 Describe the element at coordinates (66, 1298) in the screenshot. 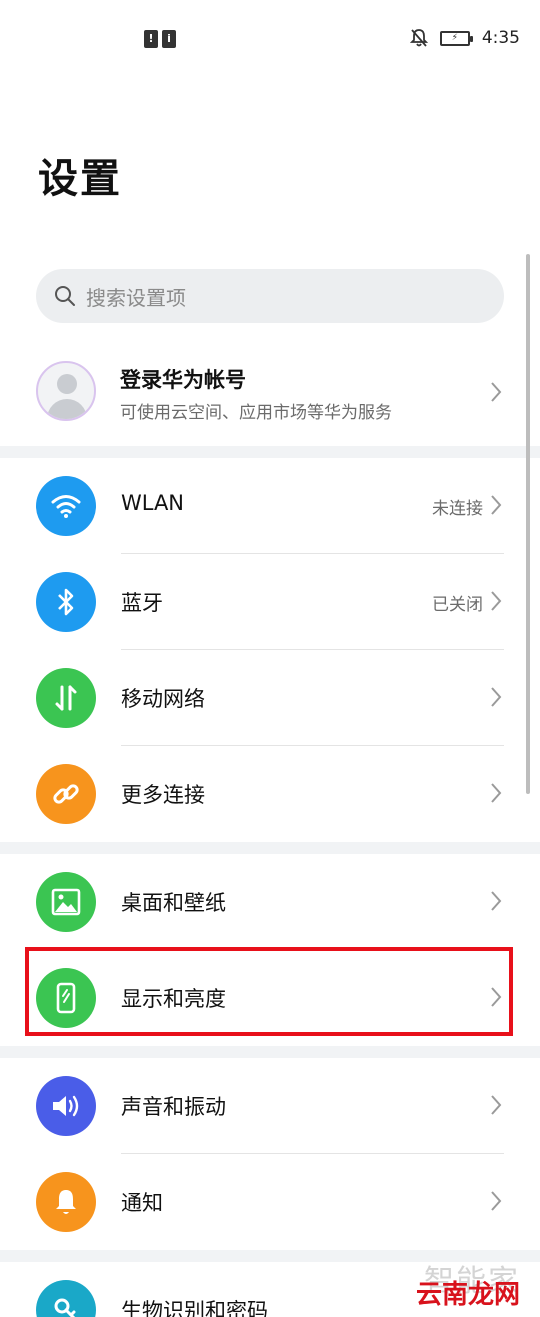

I see `key-icon` at that location.